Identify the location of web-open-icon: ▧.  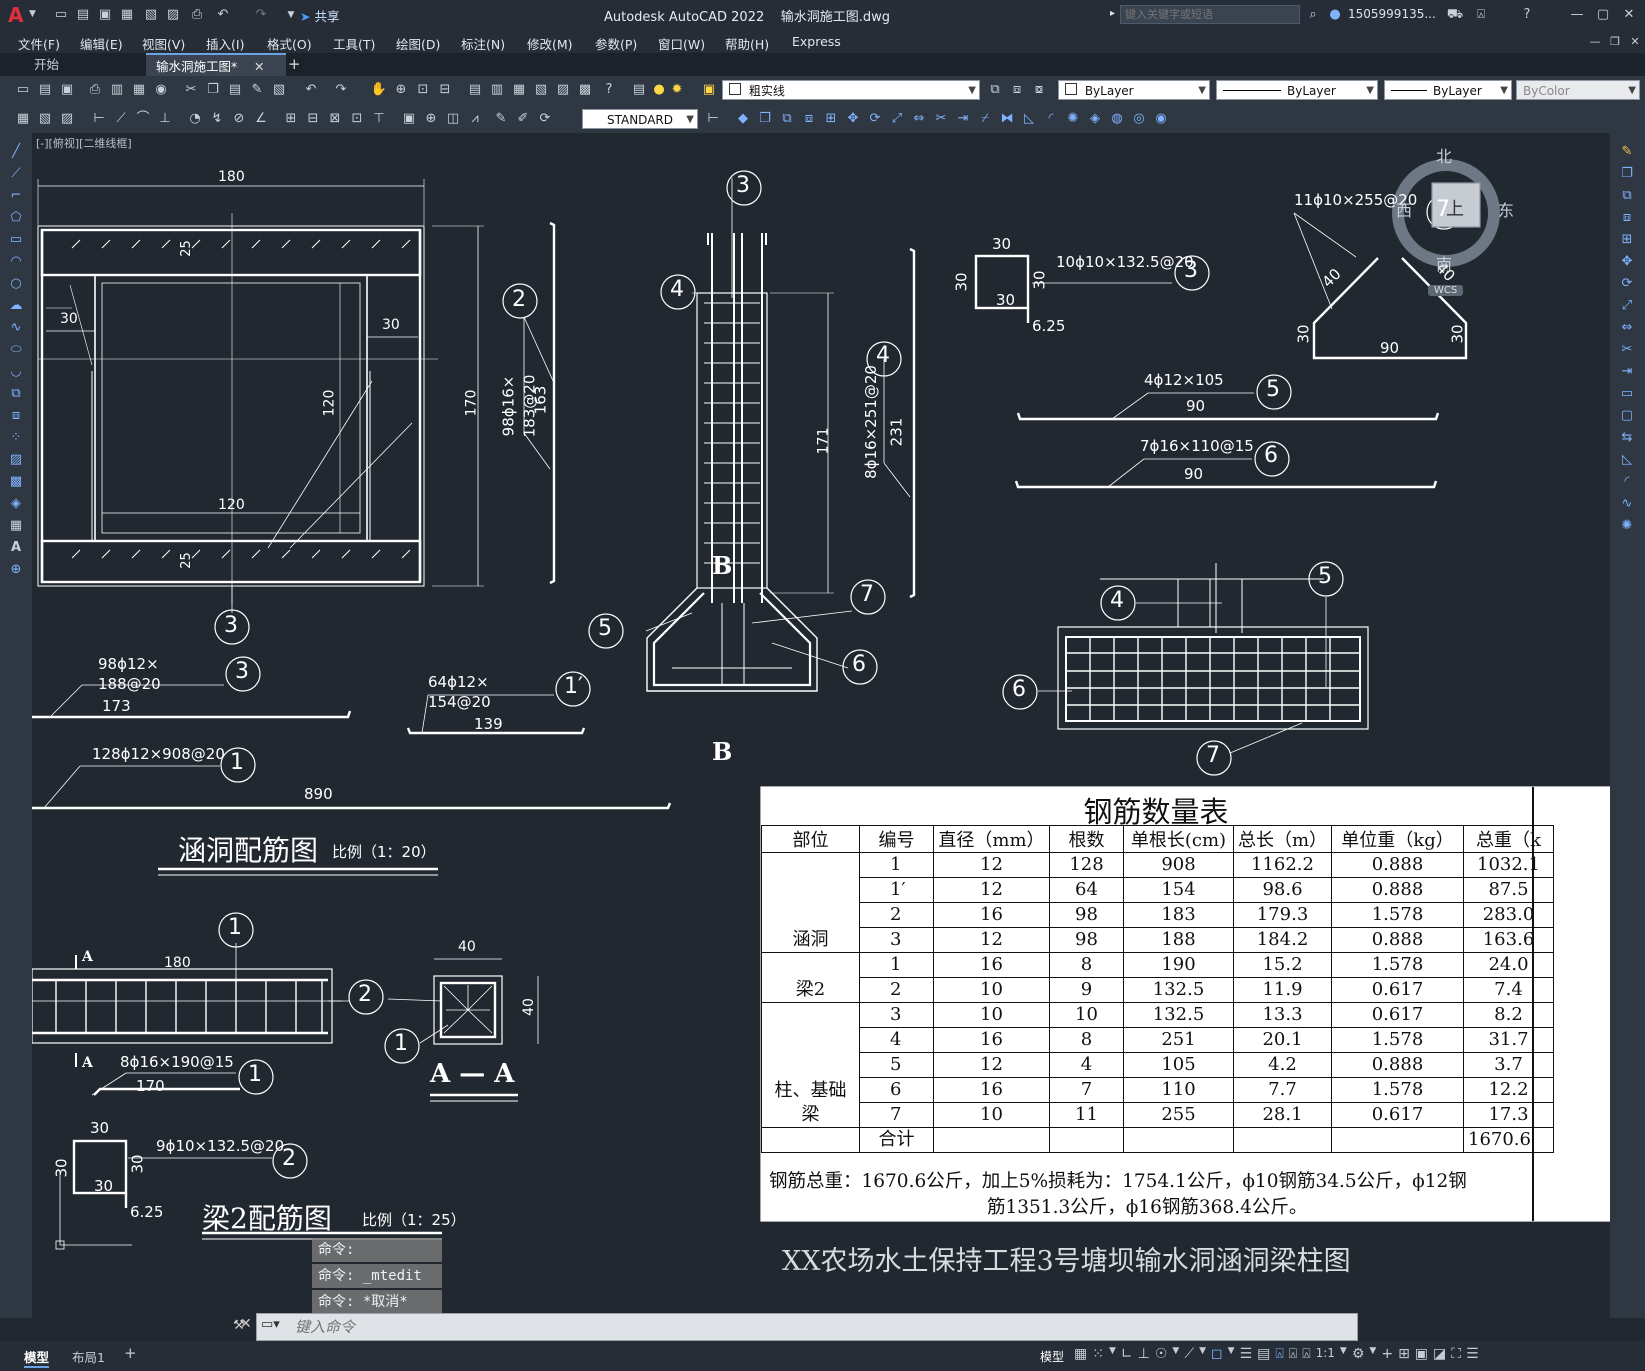
(151, 15).